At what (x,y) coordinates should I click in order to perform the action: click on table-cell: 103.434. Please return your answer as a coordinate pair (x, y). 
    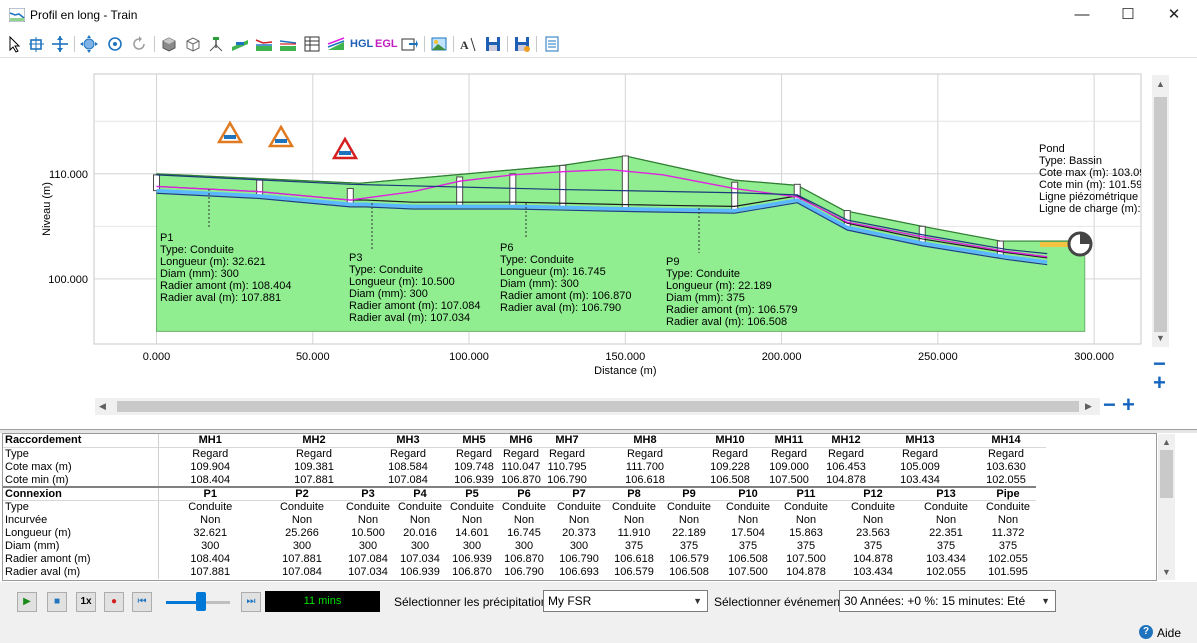
    Looking at the image, I should click on (873, 572).